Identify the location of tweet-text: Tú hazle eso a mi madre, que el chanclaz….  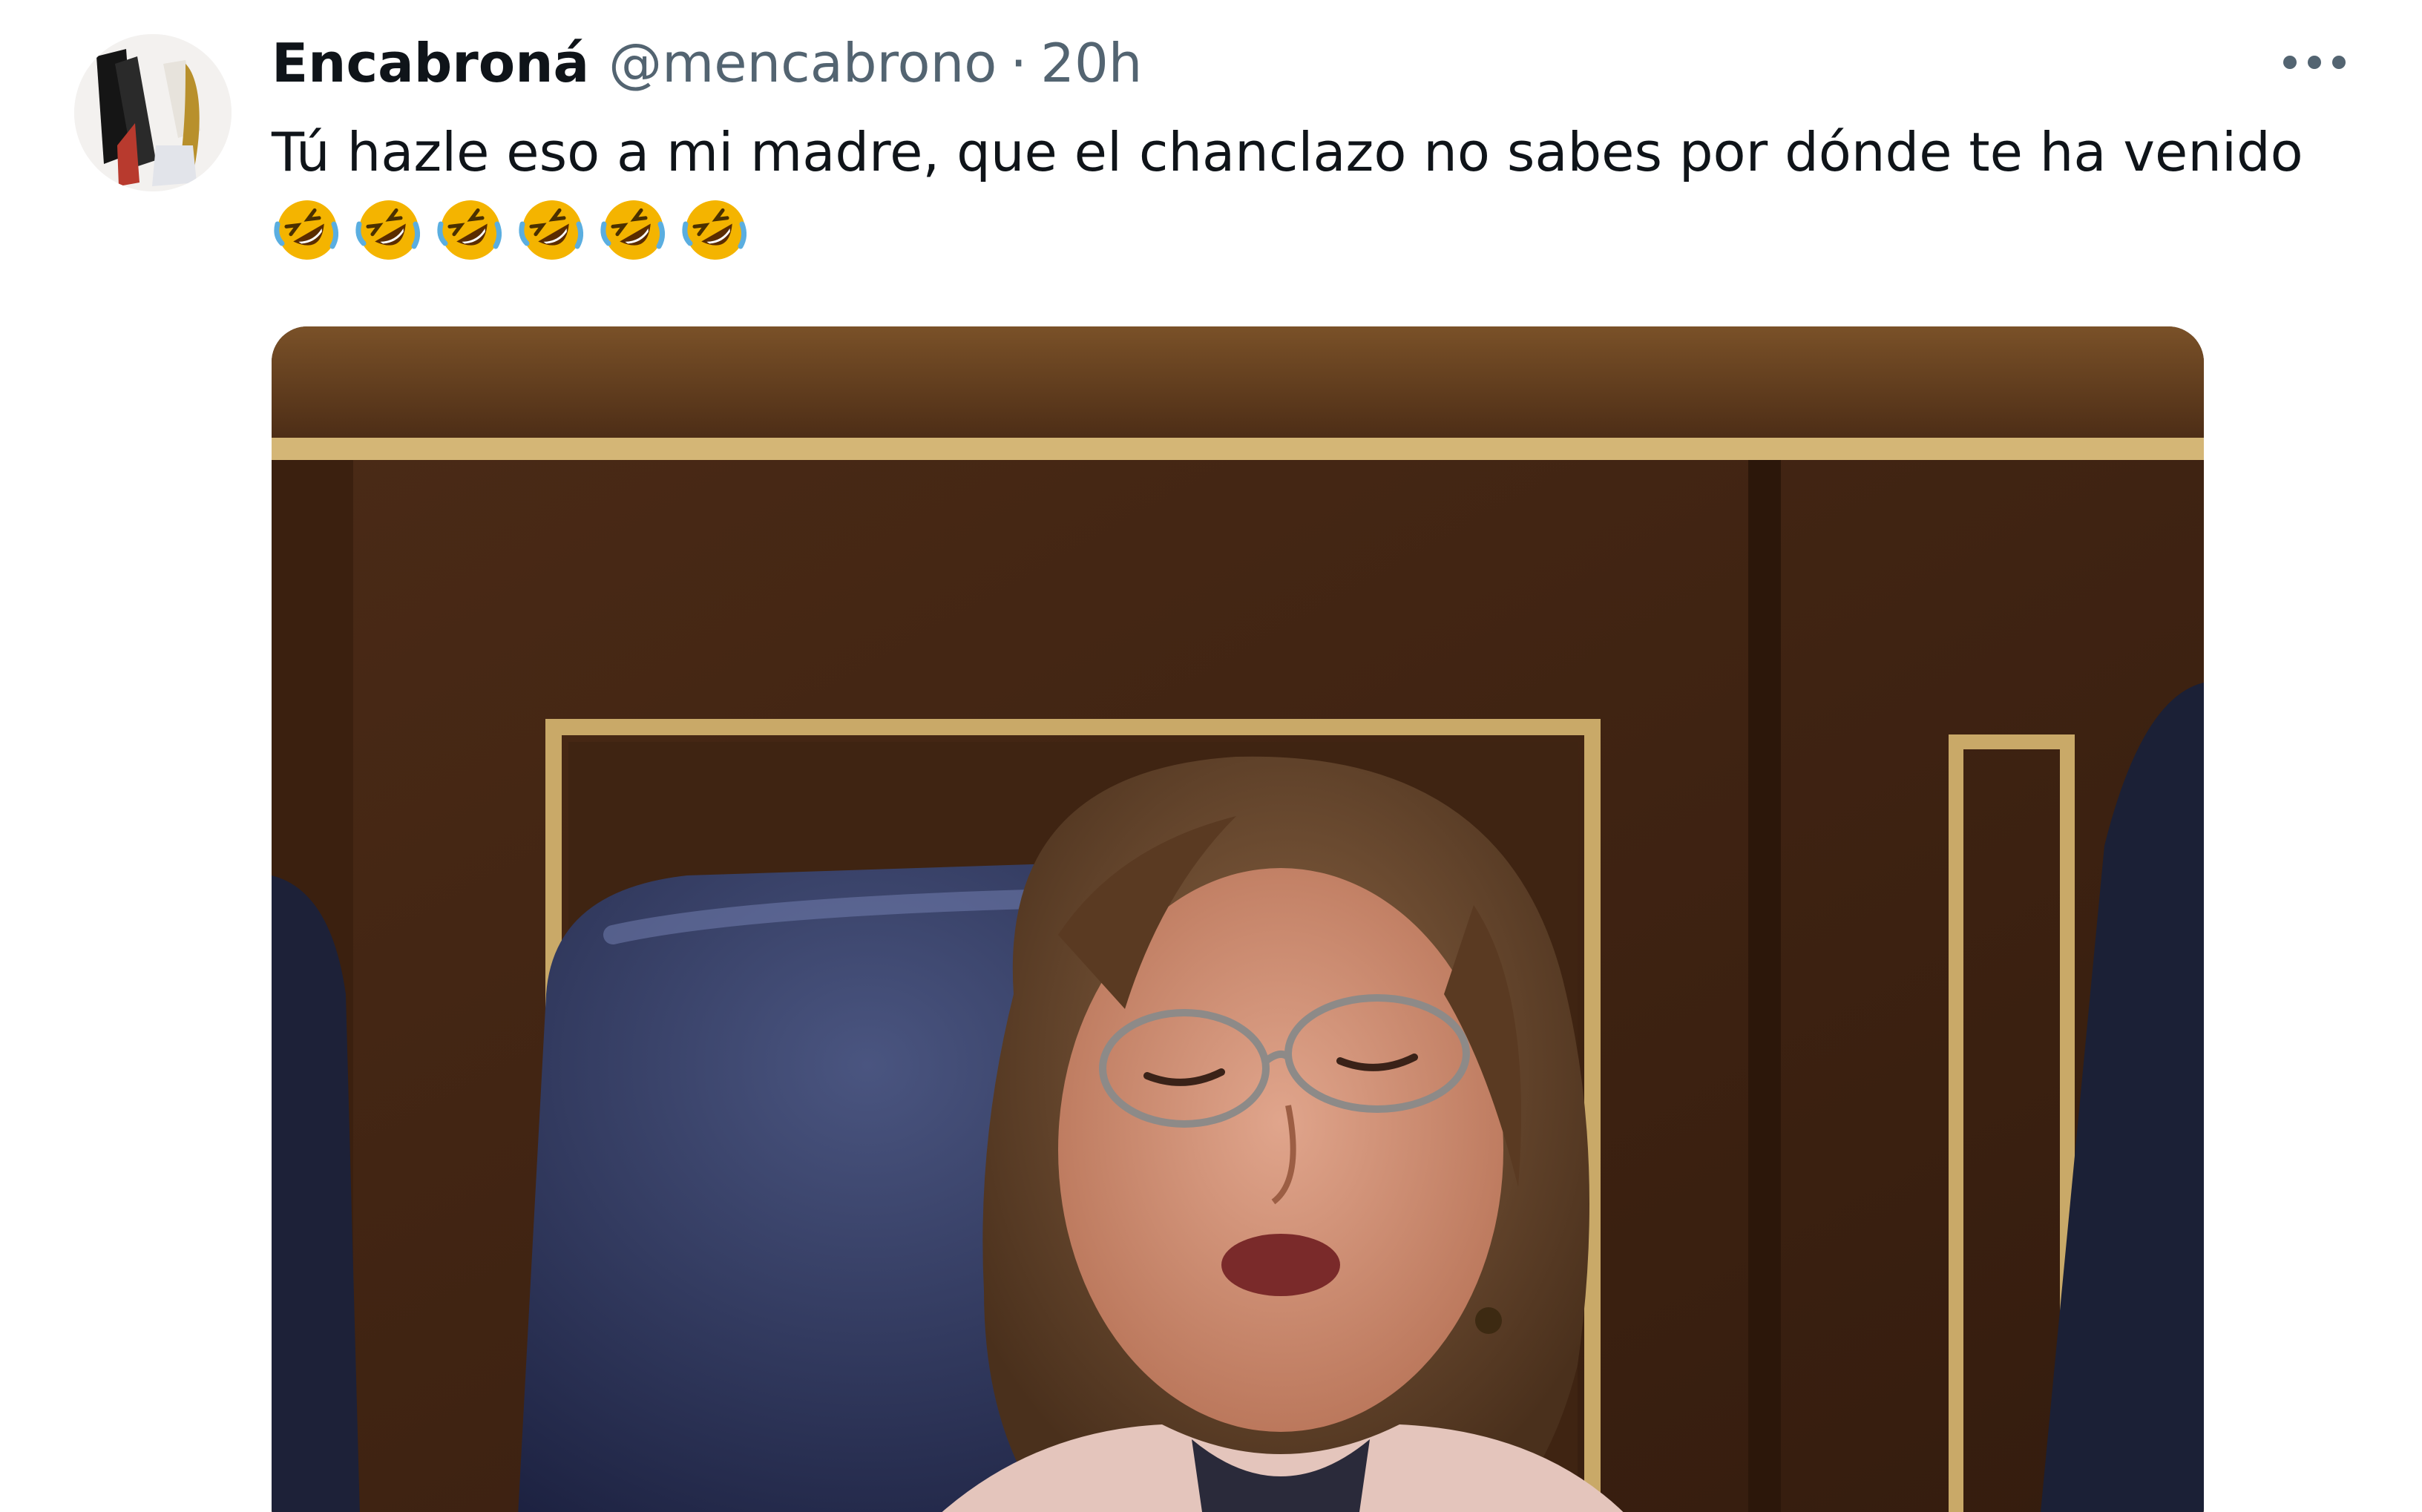
(1287, 152).